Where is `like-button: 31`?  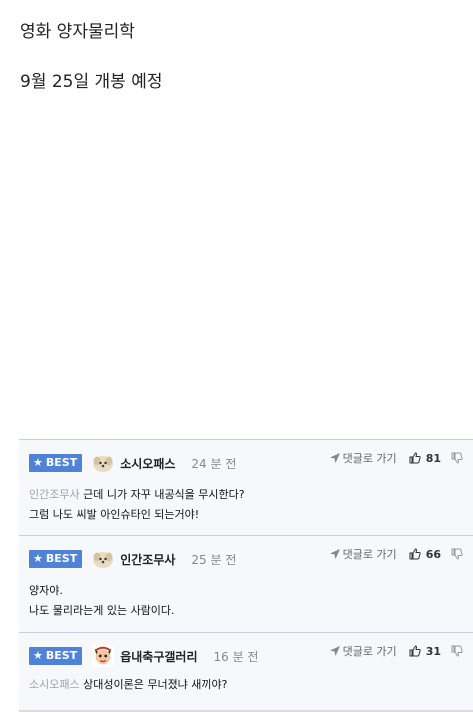
like-button: 31 is located at coordinates (425, 651).